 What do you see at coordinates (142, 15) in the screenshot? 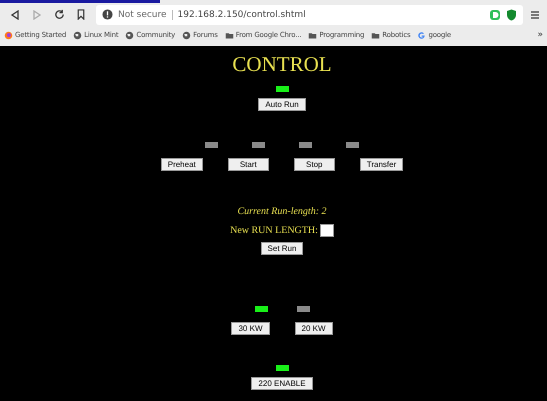
I see `security-label: Not secure` at bounding box center [142, 15].